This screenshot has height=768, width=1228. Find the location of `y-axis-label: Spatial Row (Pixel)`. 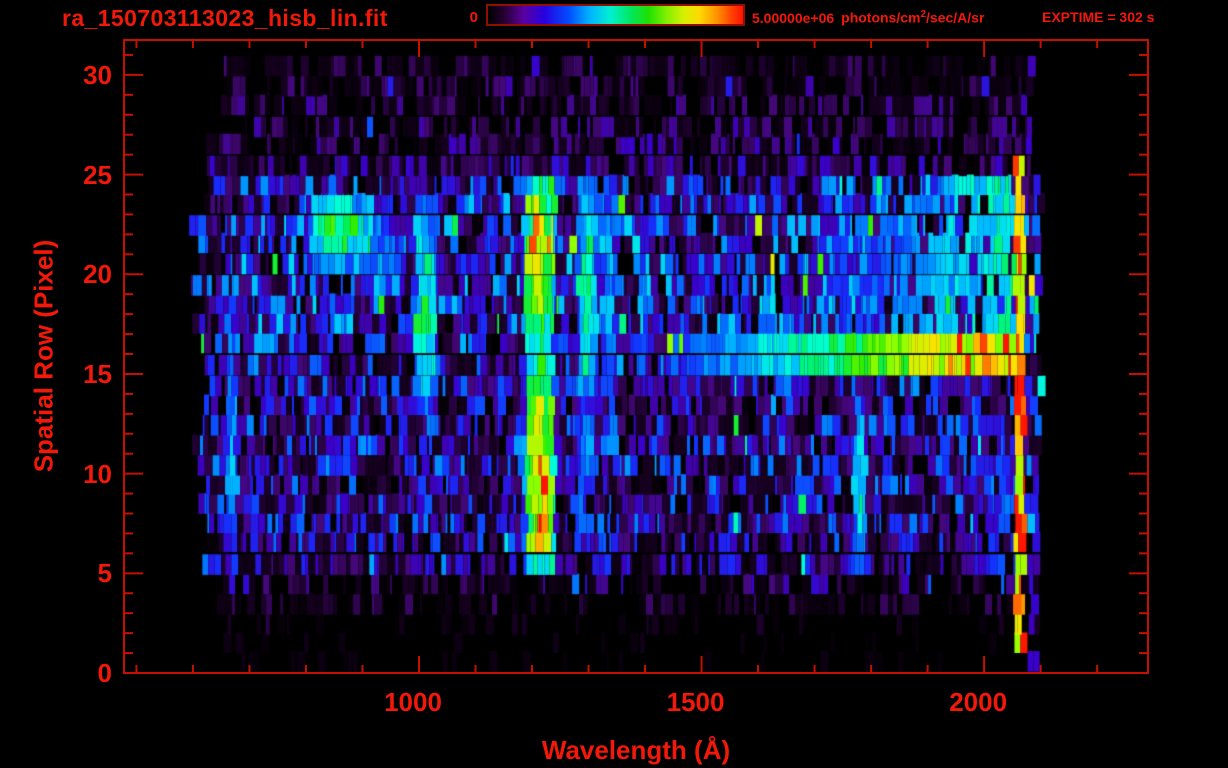

y-axis-label: Spatial Row (Pixel) is located at coordinates (43, 356).